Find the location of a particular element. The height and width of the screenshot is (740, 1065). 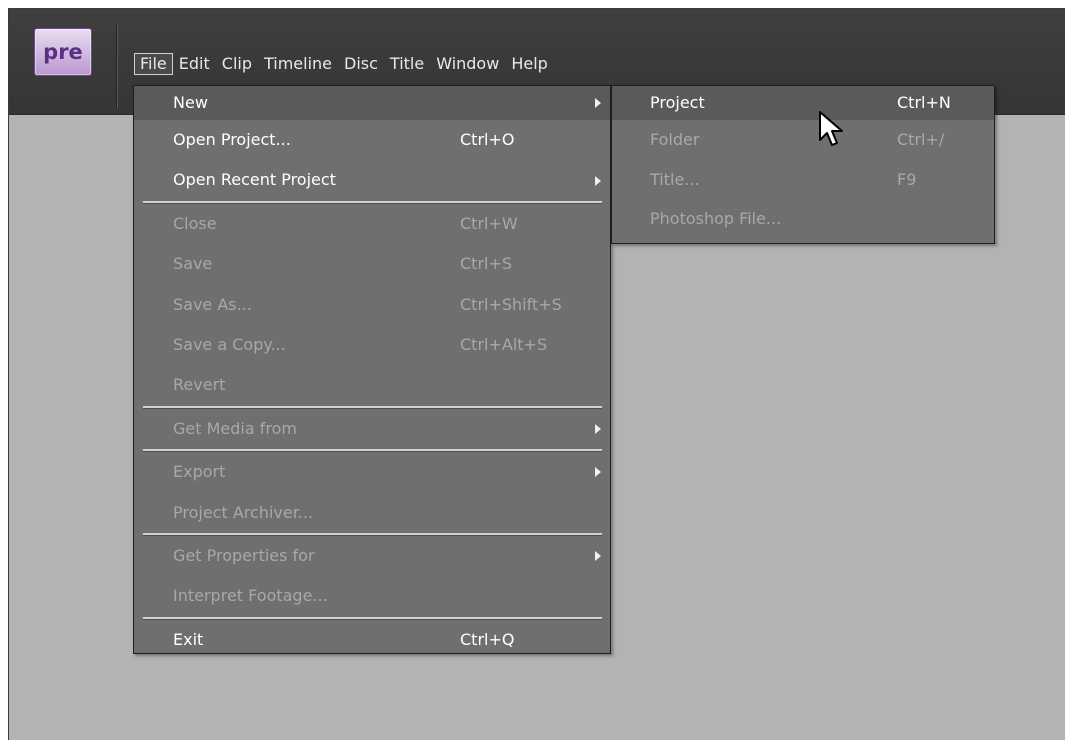

menu-item-label: Save is located at coordinates (193, 264).